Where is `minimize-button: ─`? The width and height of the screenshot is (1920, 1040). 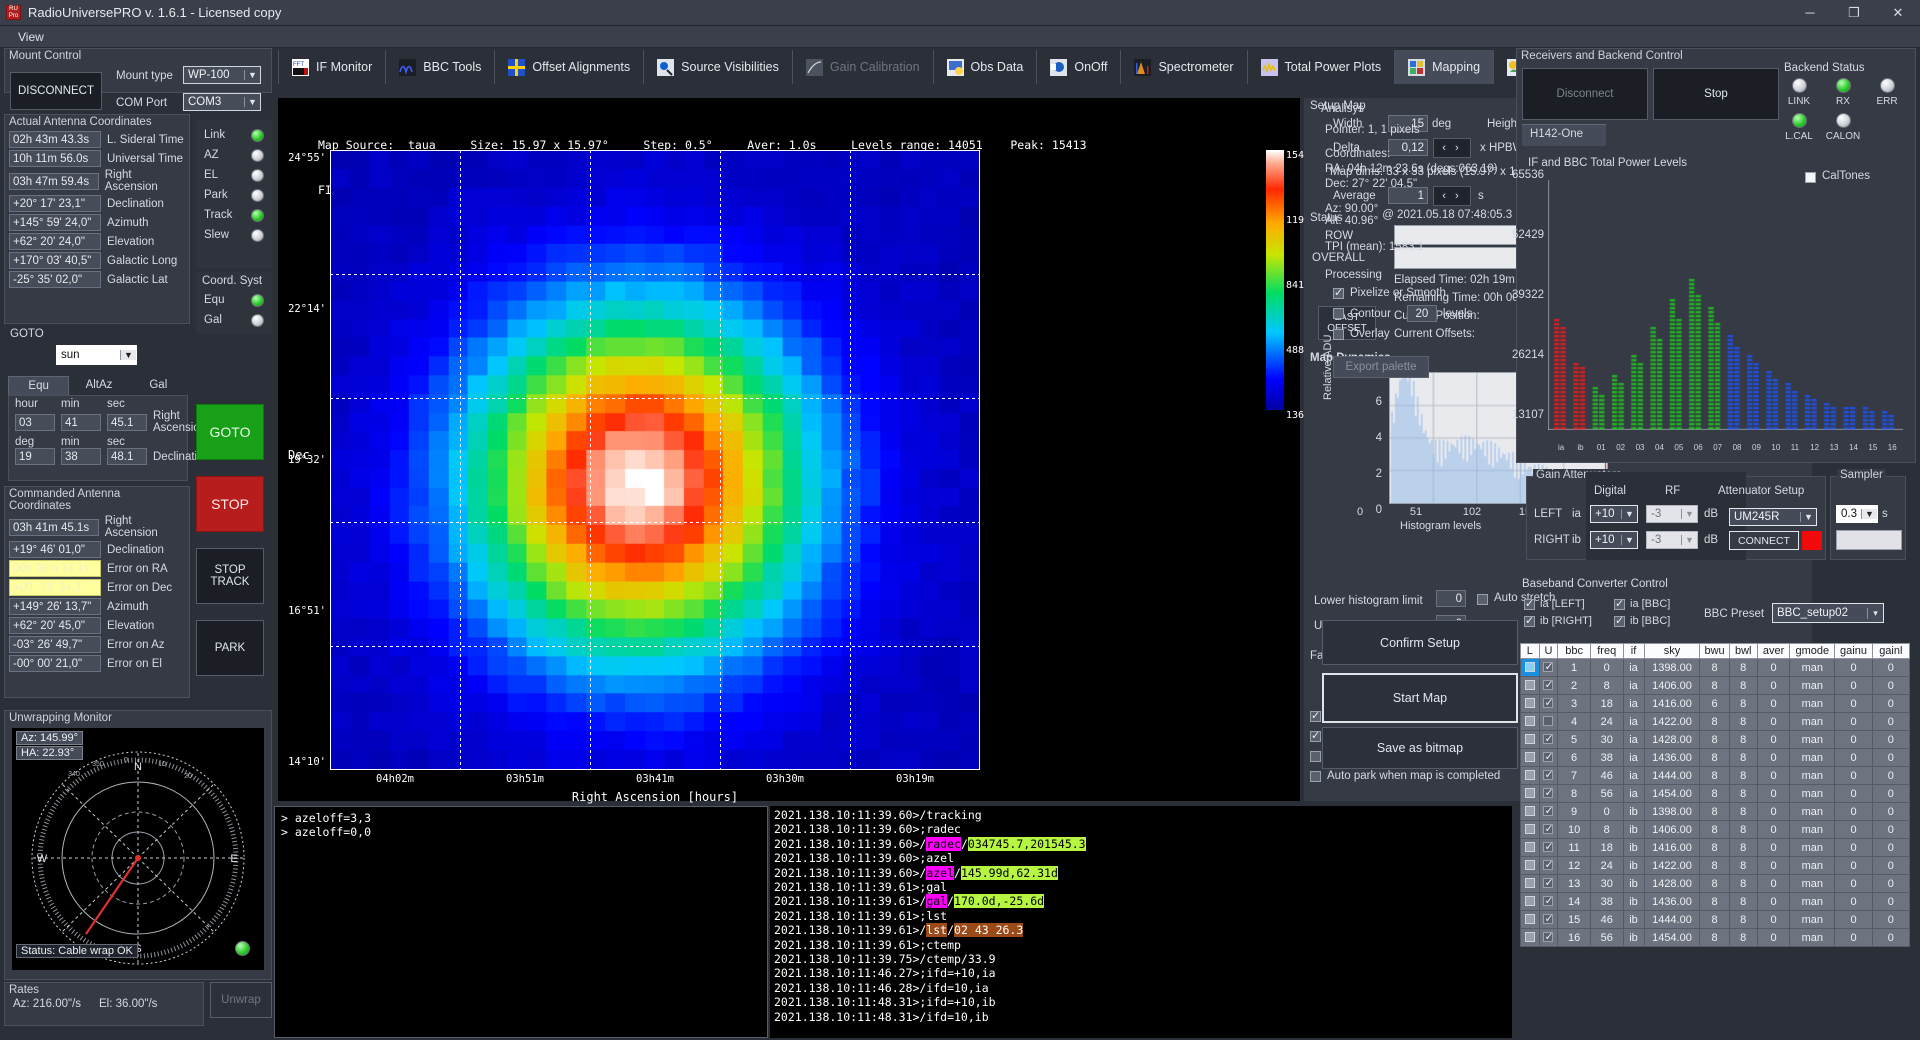 minimize-button: ─ is located at coordinates (1810, 13).